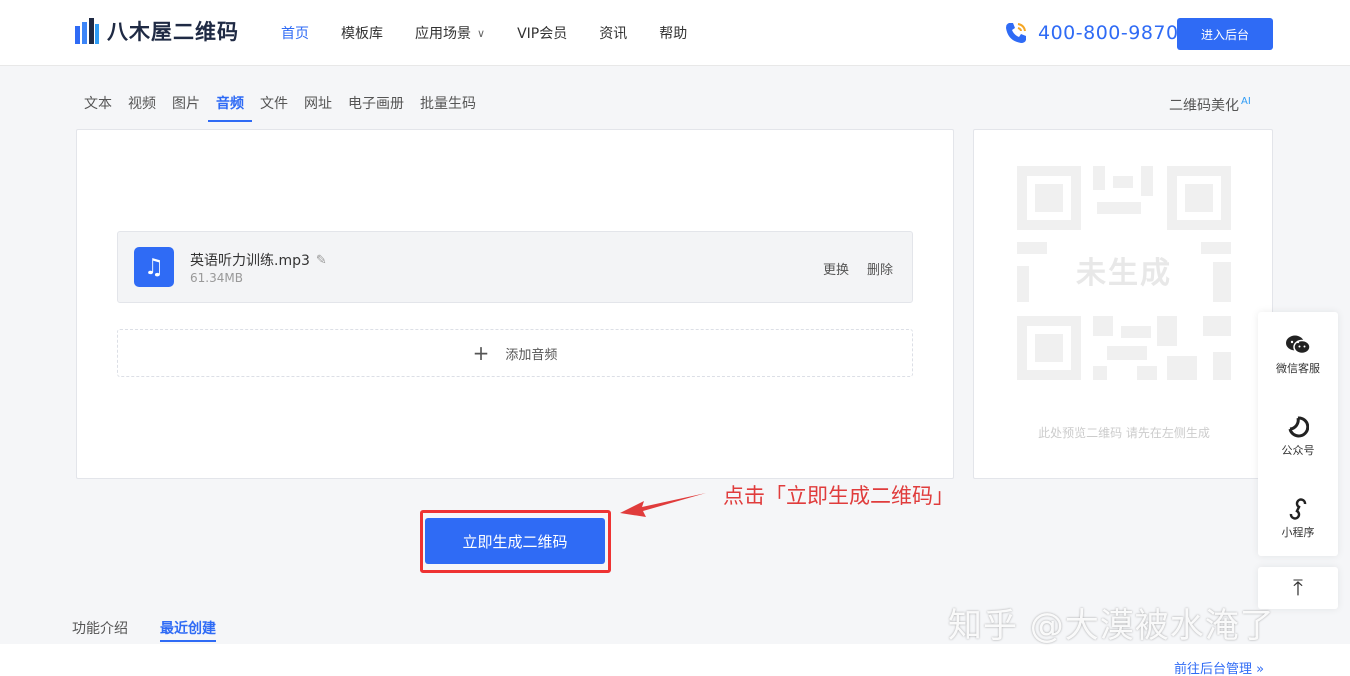 The height and width of the screenshot is (676, 1350). I want to click on tab-audio: 音频, so click(230, 107).